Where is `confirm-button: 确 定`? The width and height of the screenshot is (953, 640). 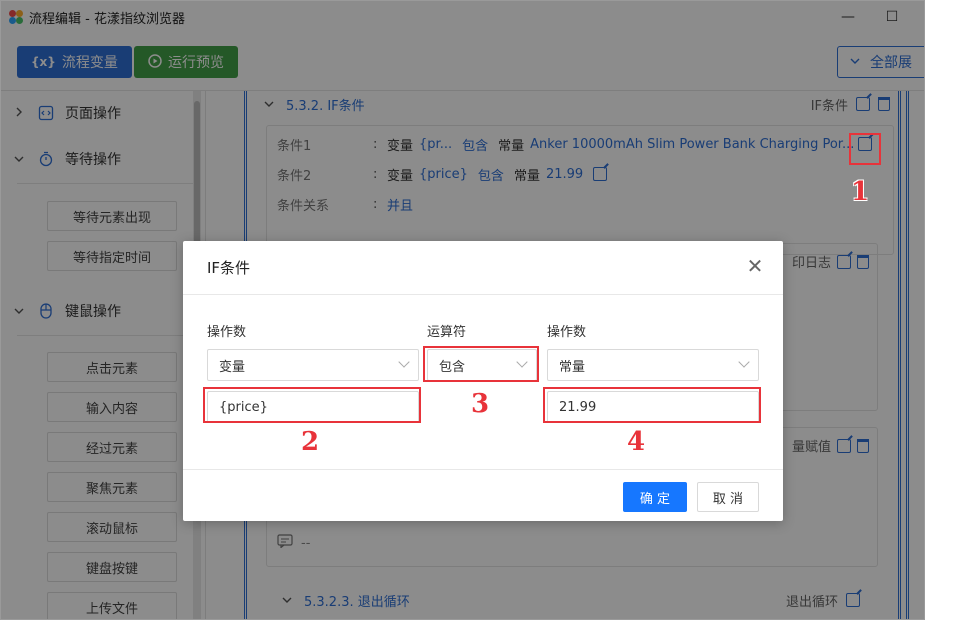 confirm-button: 确 定 is located at coordinates (655, 497).